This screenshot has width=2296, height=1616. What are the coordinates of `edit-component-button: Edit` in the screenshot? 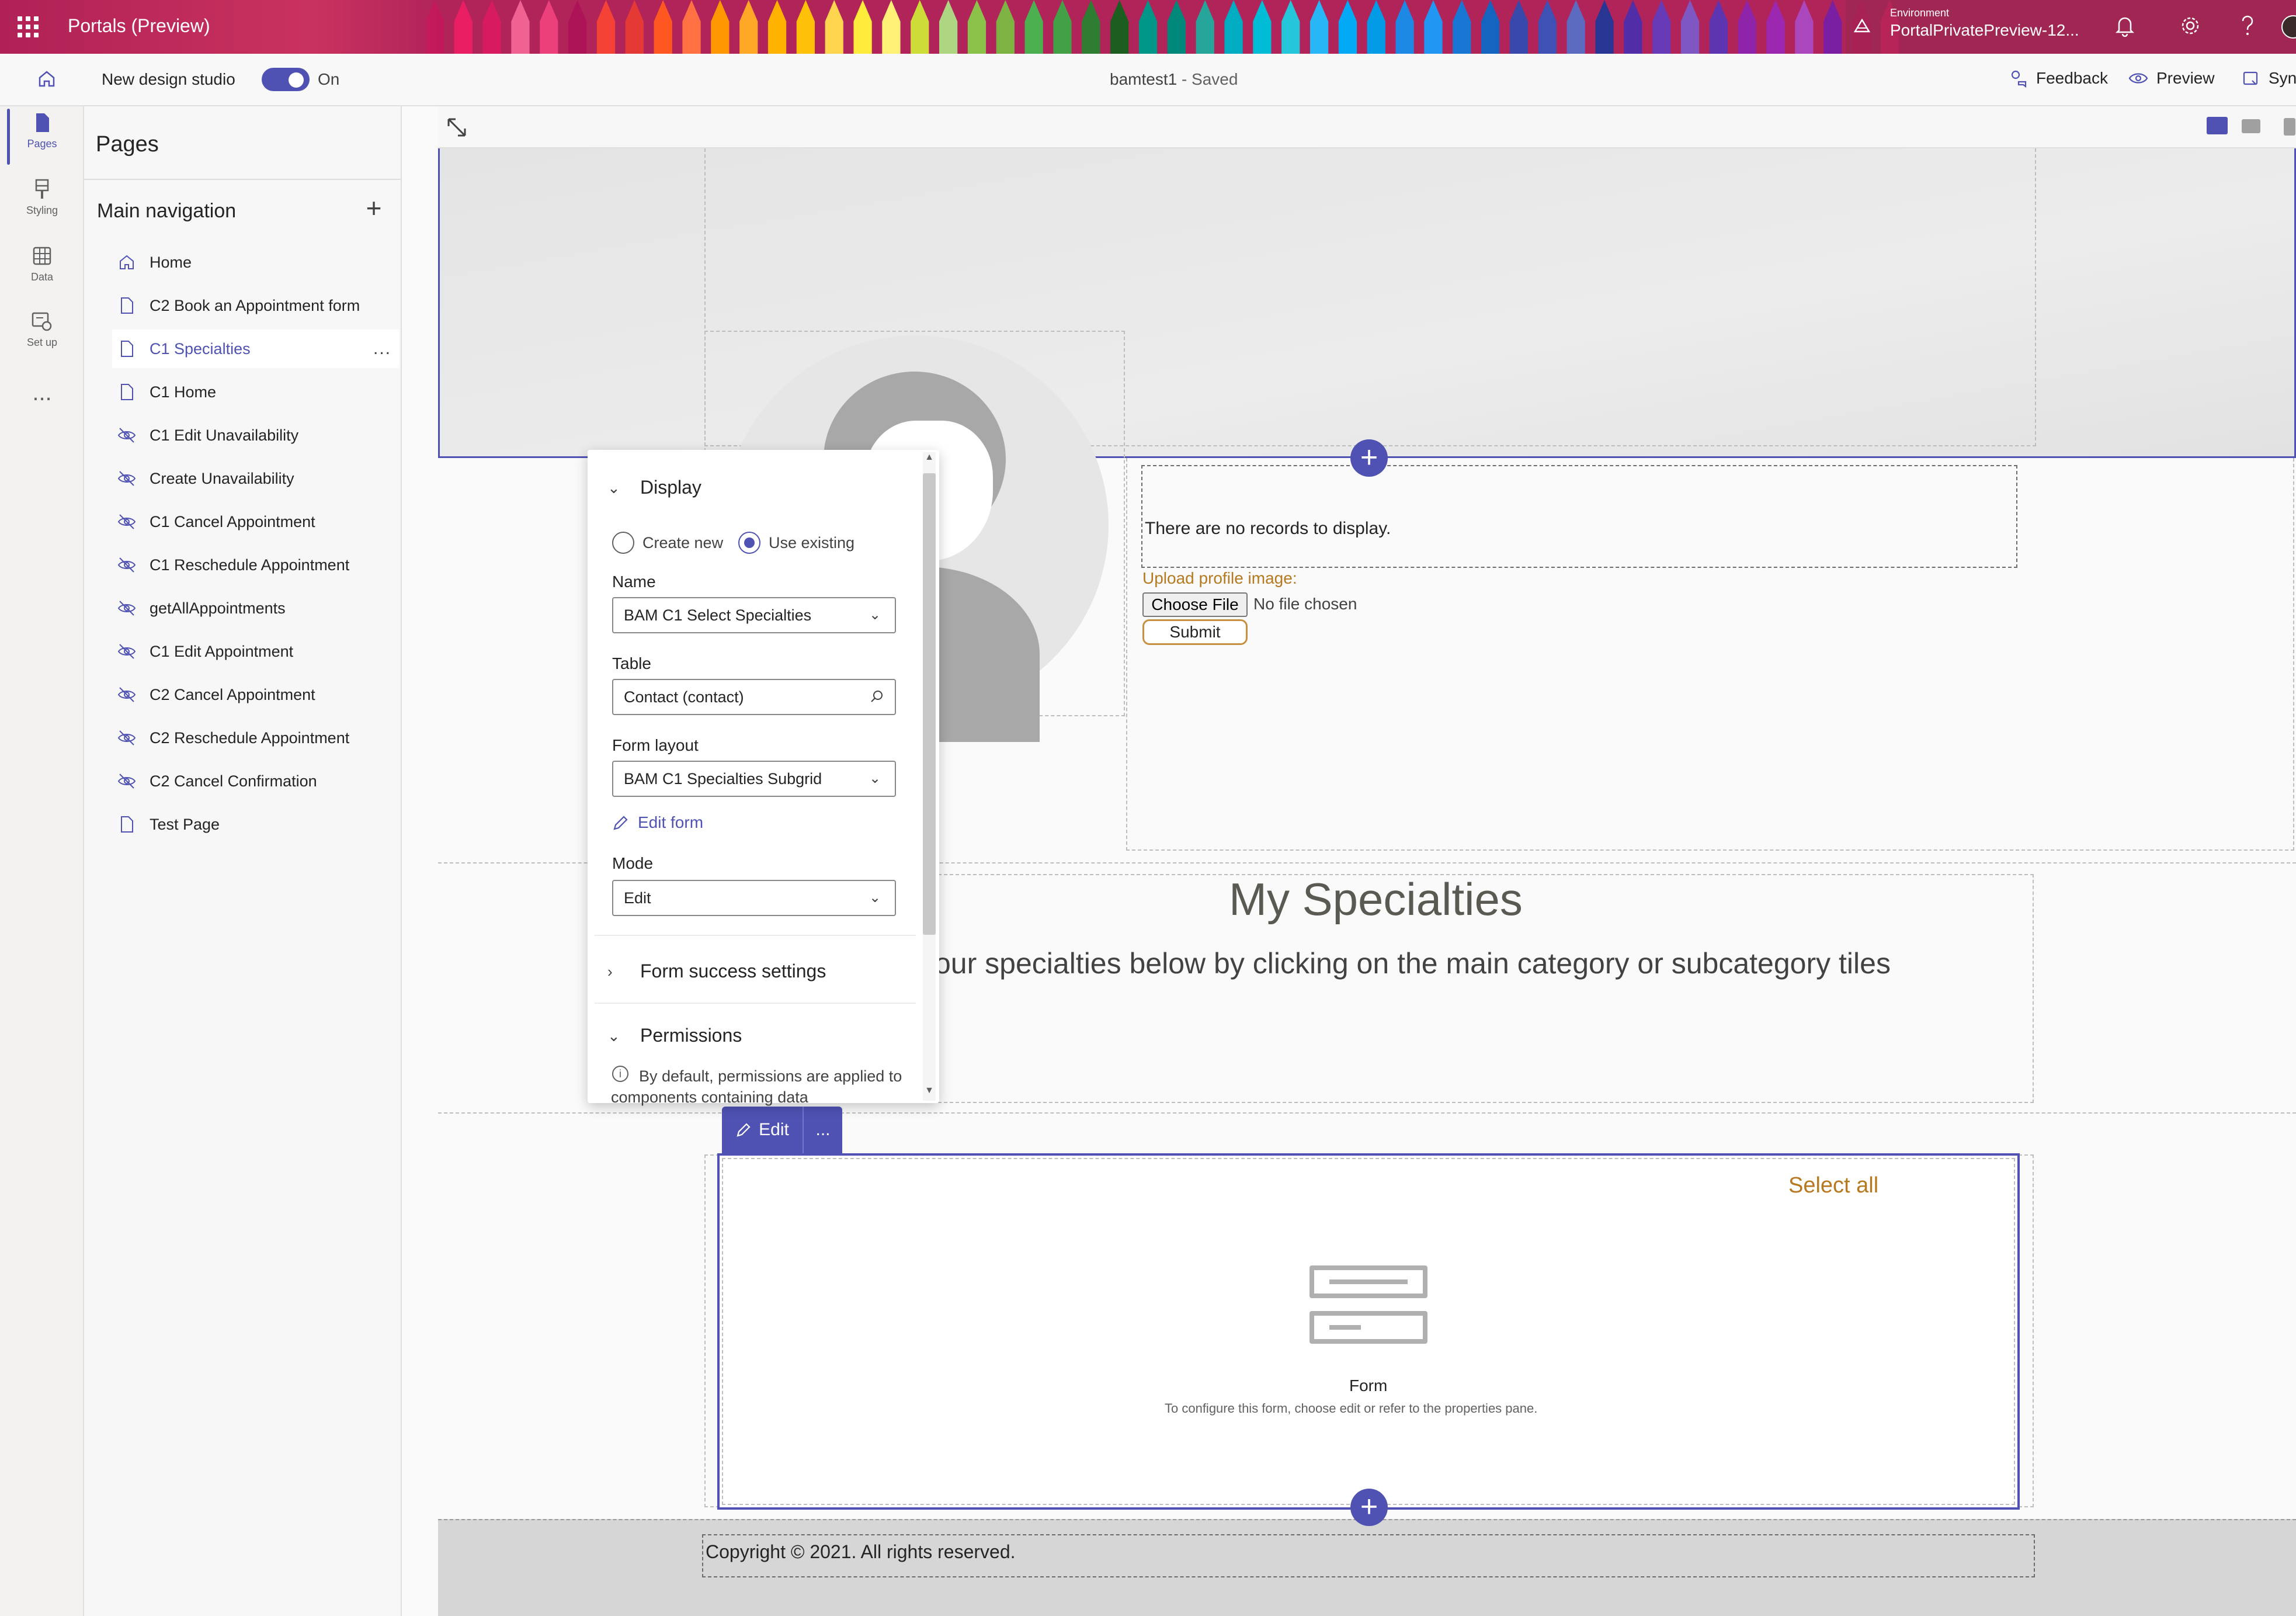 It's located at (763, 1130).